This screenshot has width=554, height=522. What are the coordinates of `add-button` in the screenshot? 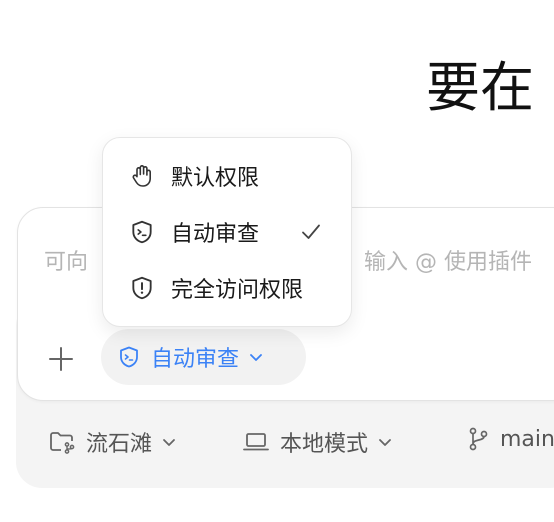 It's located at (61, 359).